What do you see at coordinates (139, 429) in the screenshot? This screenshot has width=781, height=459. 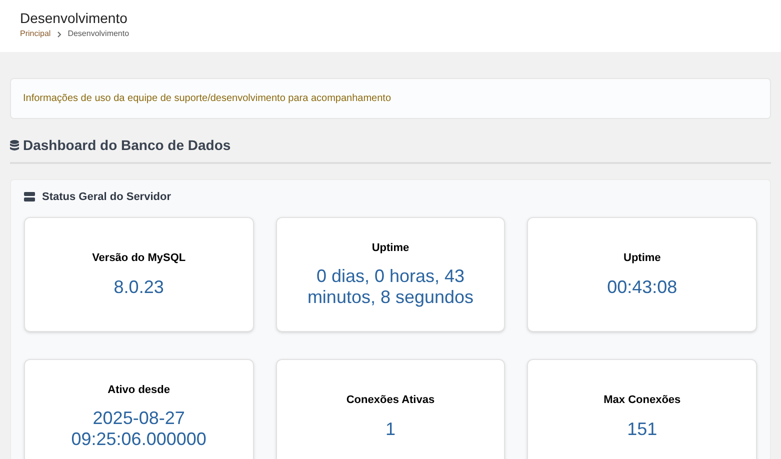 I see `stat-value: 2025-08-27 09:25:06.000000` at bounding box center [139, 429].